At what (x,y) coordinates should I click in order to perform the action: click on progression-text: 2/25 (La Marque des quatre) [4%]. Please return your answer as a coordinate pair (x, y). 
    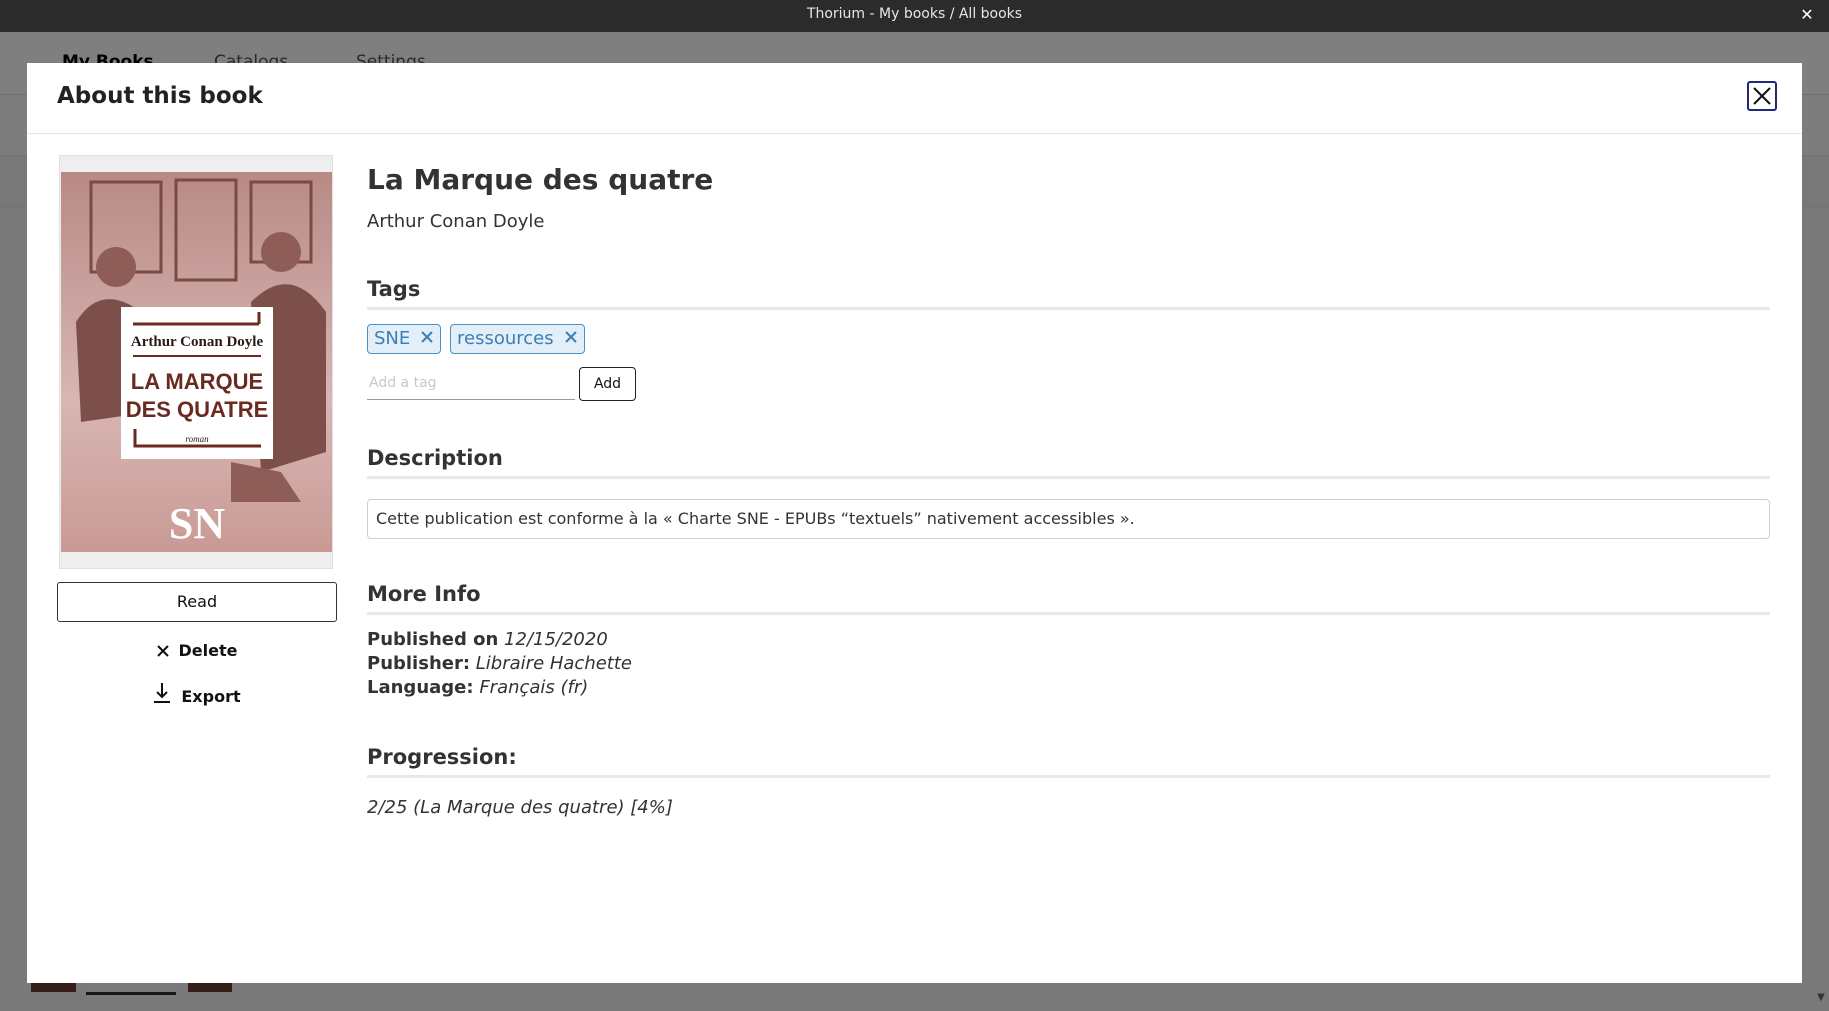
    Looking at the image, I should click on (520, 807).